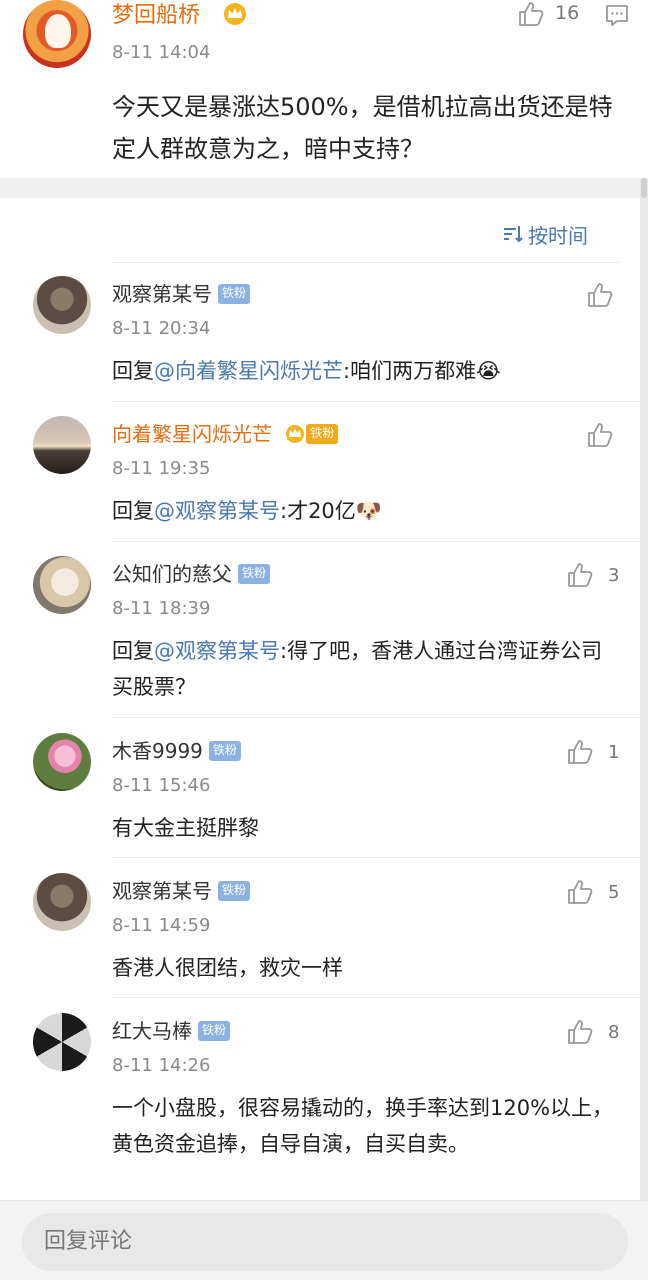 The height and width of the screenshot is (1280, 648). I want to click on post-author-avatar, so click(57, 34).